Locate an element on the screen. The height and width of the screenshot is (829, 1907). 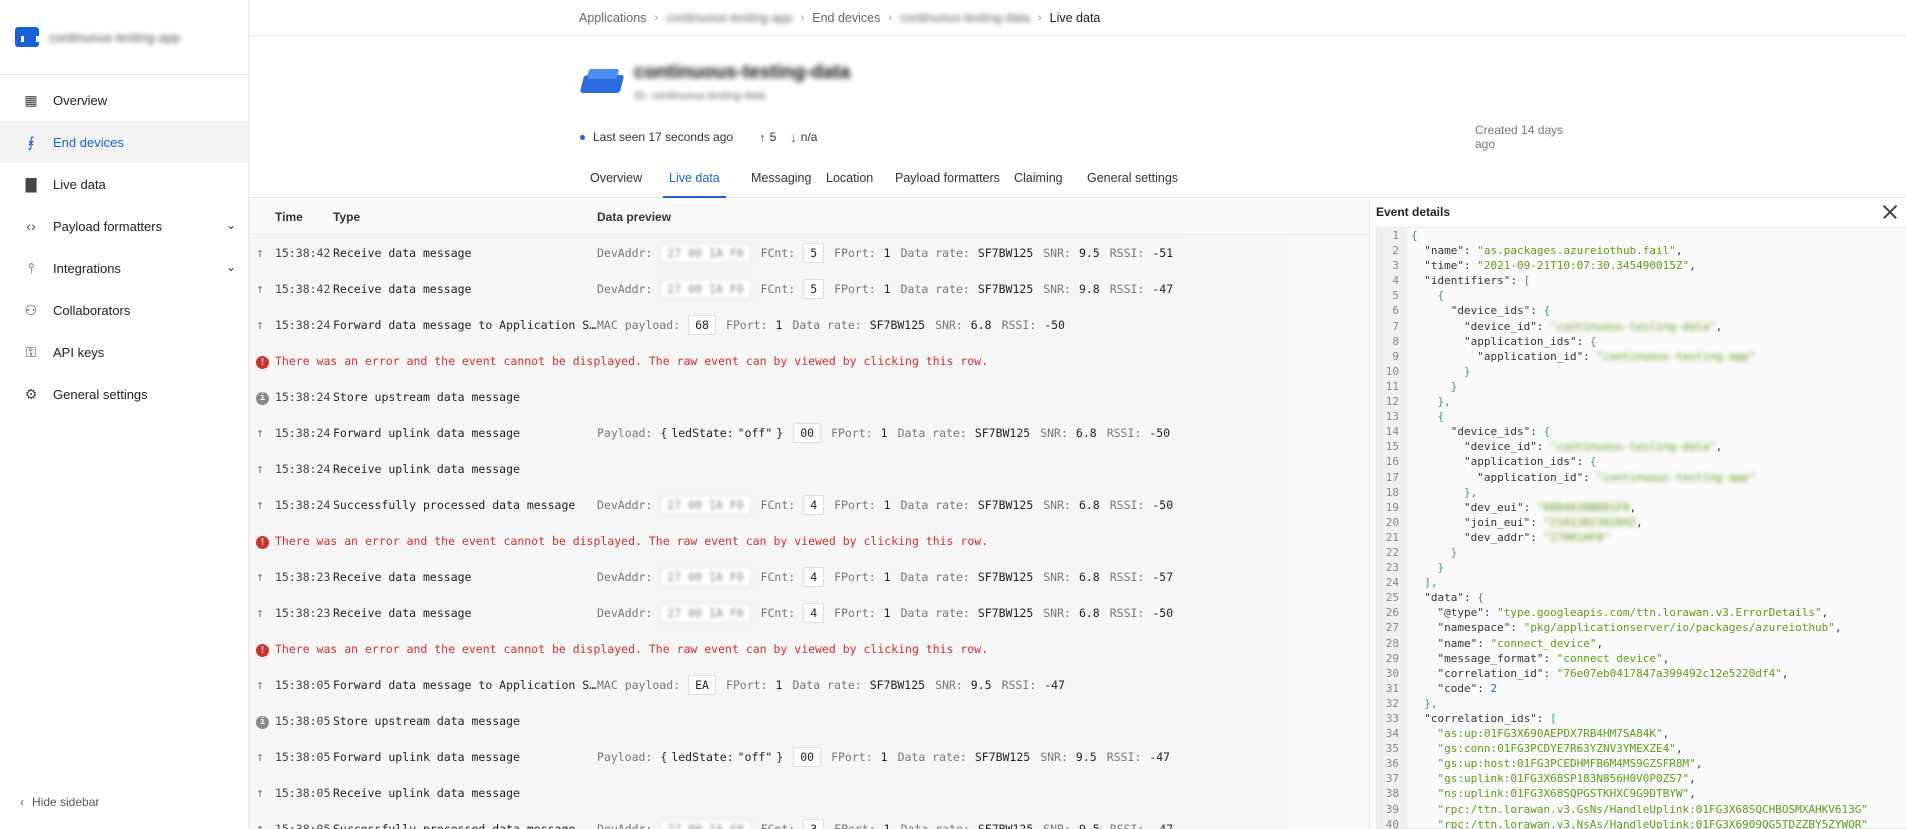
tab-location: Location is located at coordinates (849, 181).